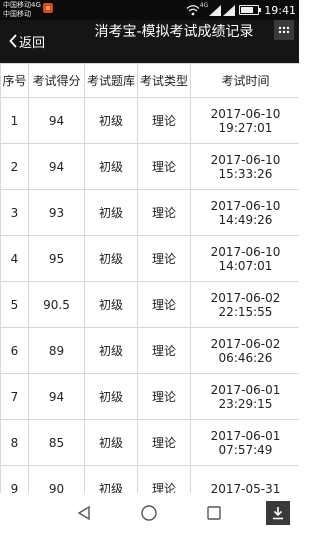  I want to click on square-recent-icon, so click(214, 513).